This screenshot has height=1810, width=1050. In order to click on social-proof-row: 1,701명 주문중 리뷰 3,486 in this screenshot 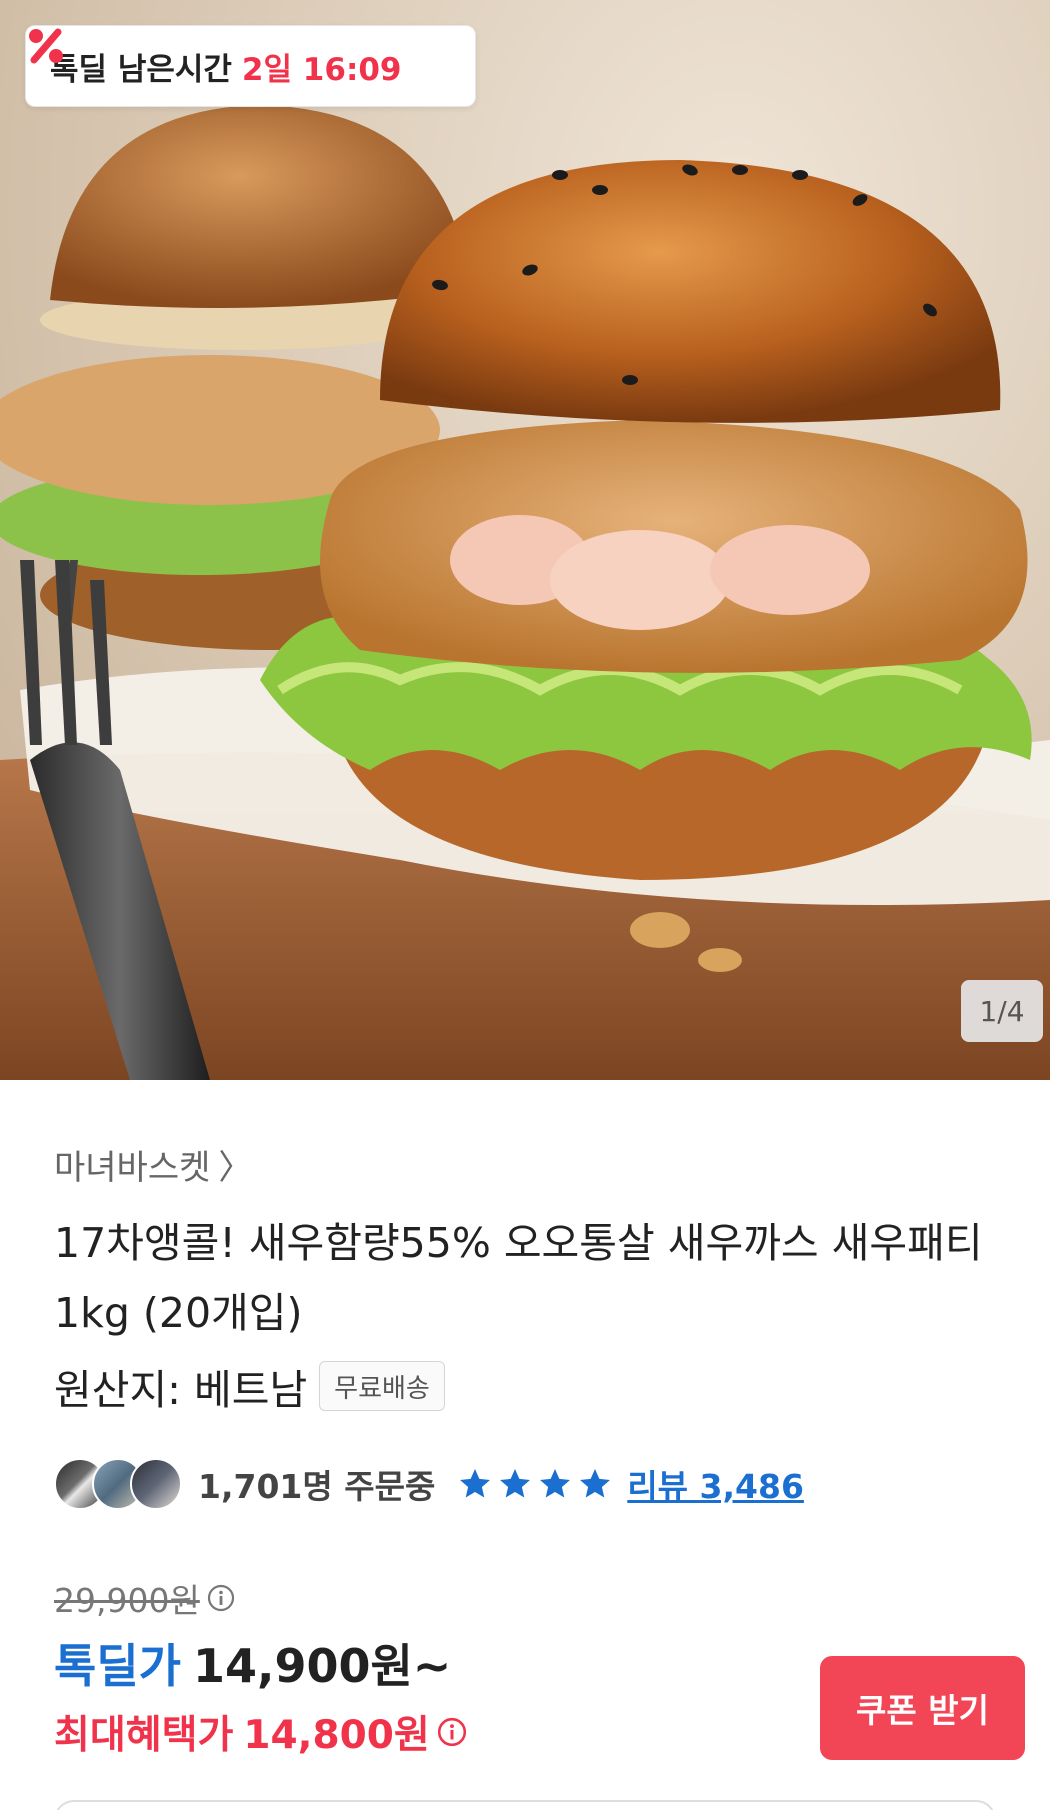, I will do `click(429, 1484)`.